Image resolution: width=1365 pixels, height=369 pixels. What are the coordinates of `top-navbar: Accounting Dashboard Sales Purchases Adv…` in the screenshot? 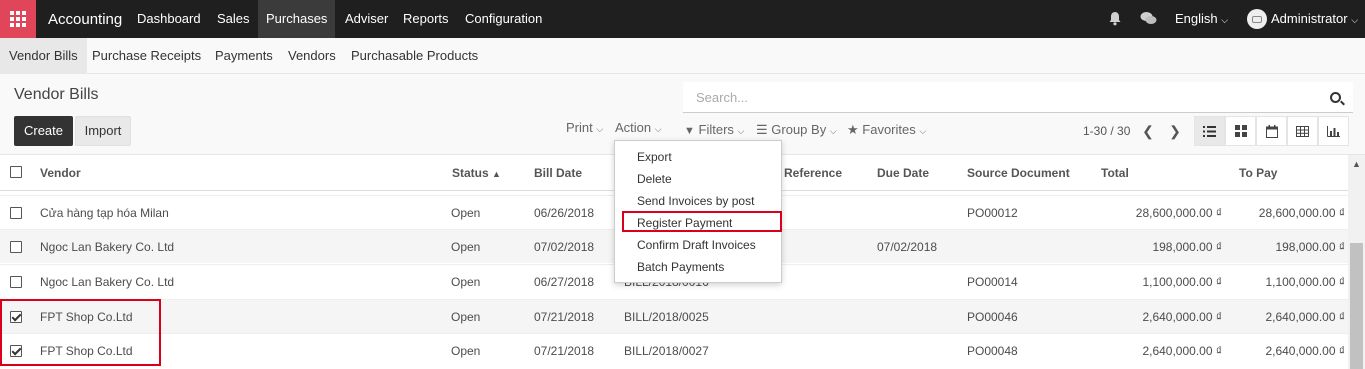 It's located at (682, 19).